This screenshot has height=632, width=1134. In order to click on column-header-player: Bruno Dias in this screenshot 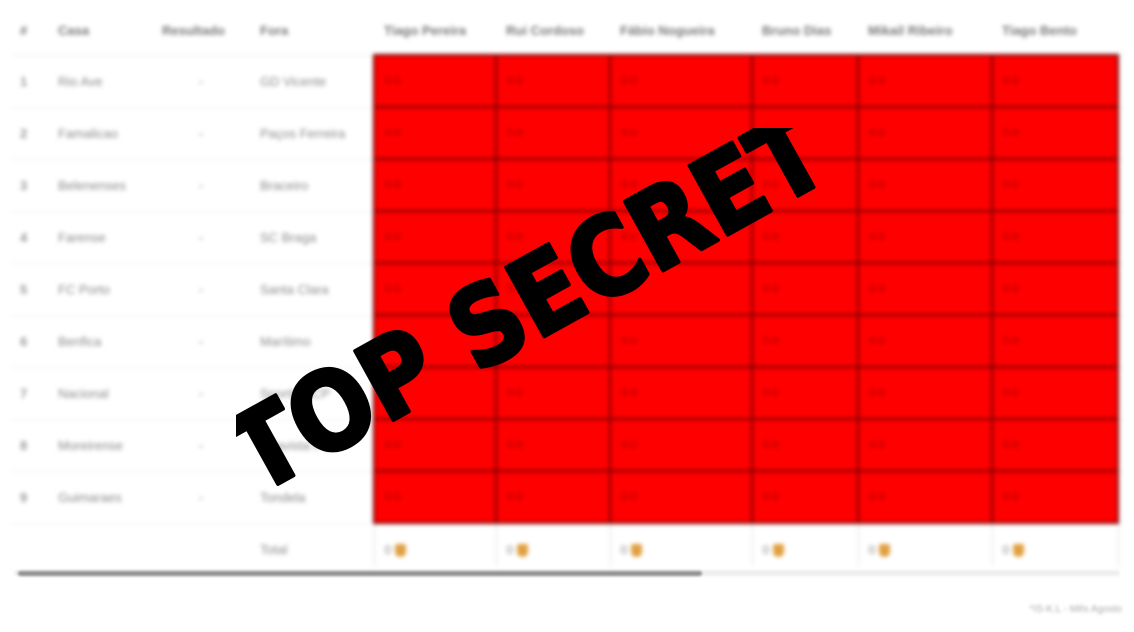, I will do `click(805, 31)`.